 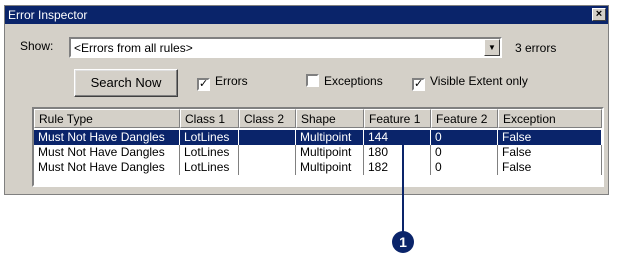 What do you see at coordinates (403, 187) in the screenshot?
I see `callout-line` at bounding box center [403, 187].